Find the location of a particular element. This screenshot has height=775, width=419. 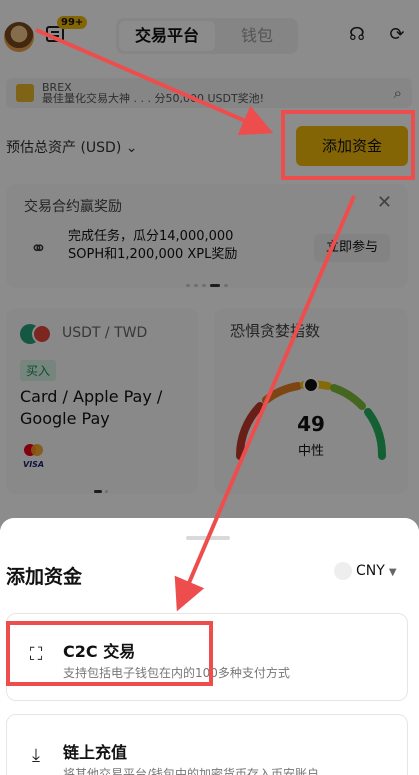

highlight-c2c is located at coordinates (109, 653).